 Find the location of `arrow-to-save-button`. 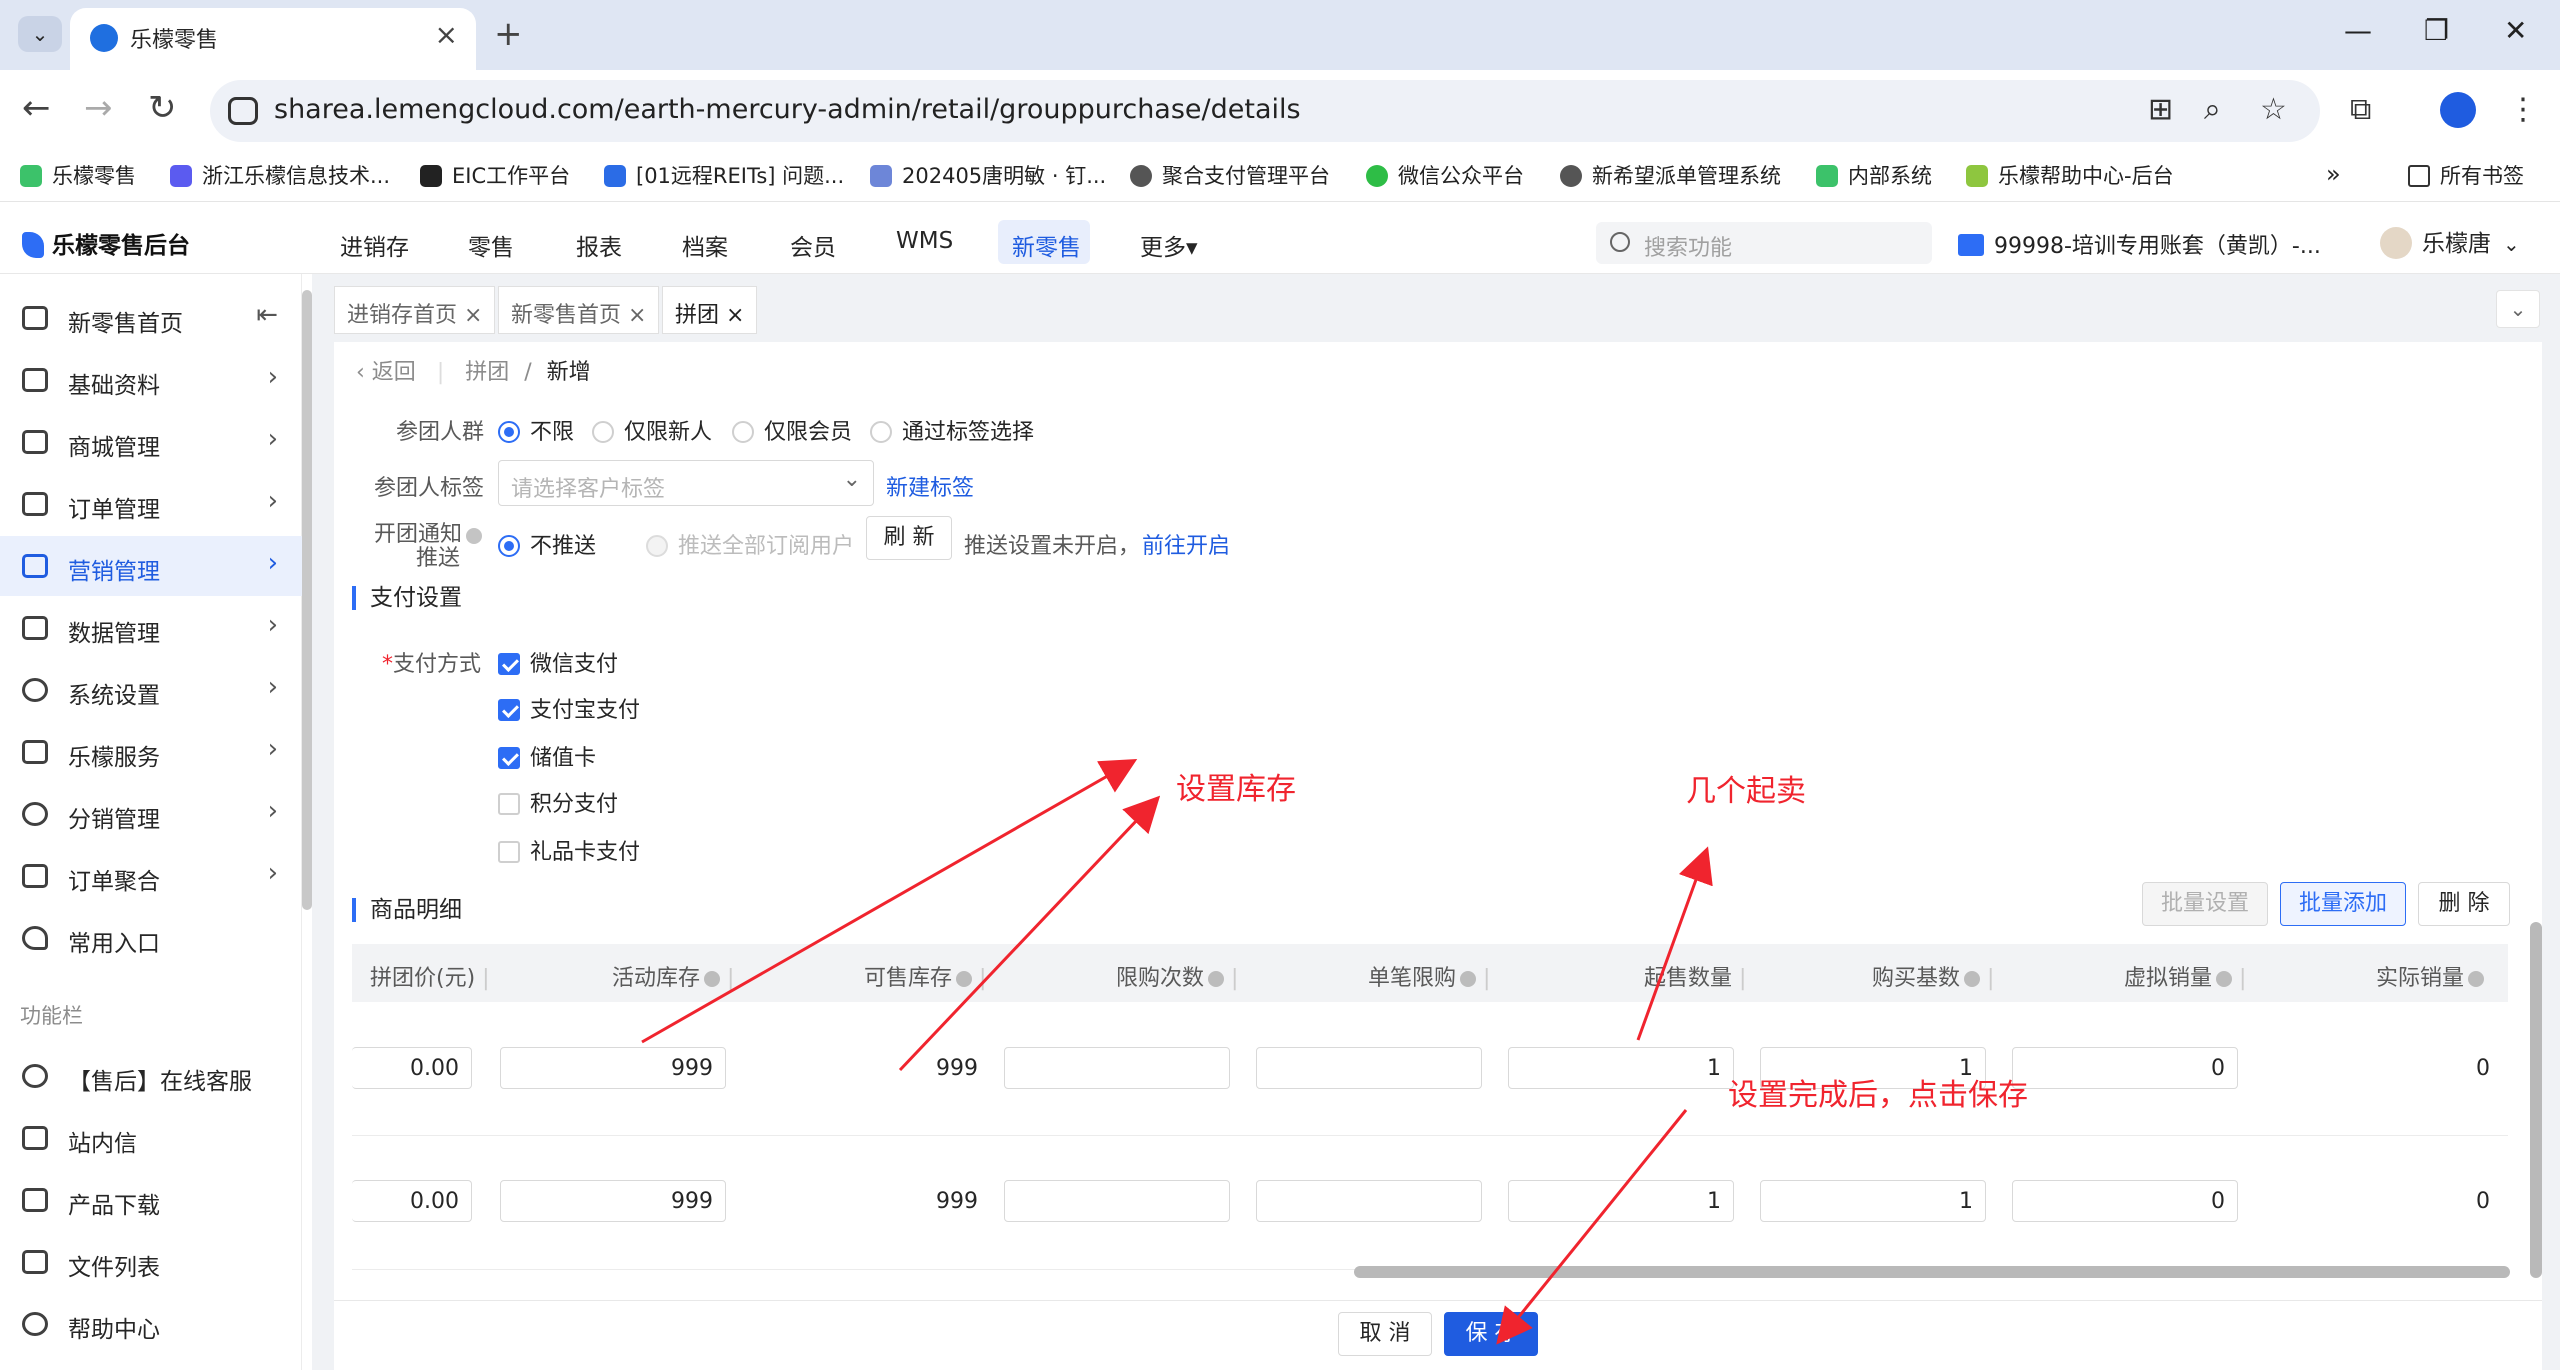

arrow-to-save-button is located at coordinates (1592, 1227).